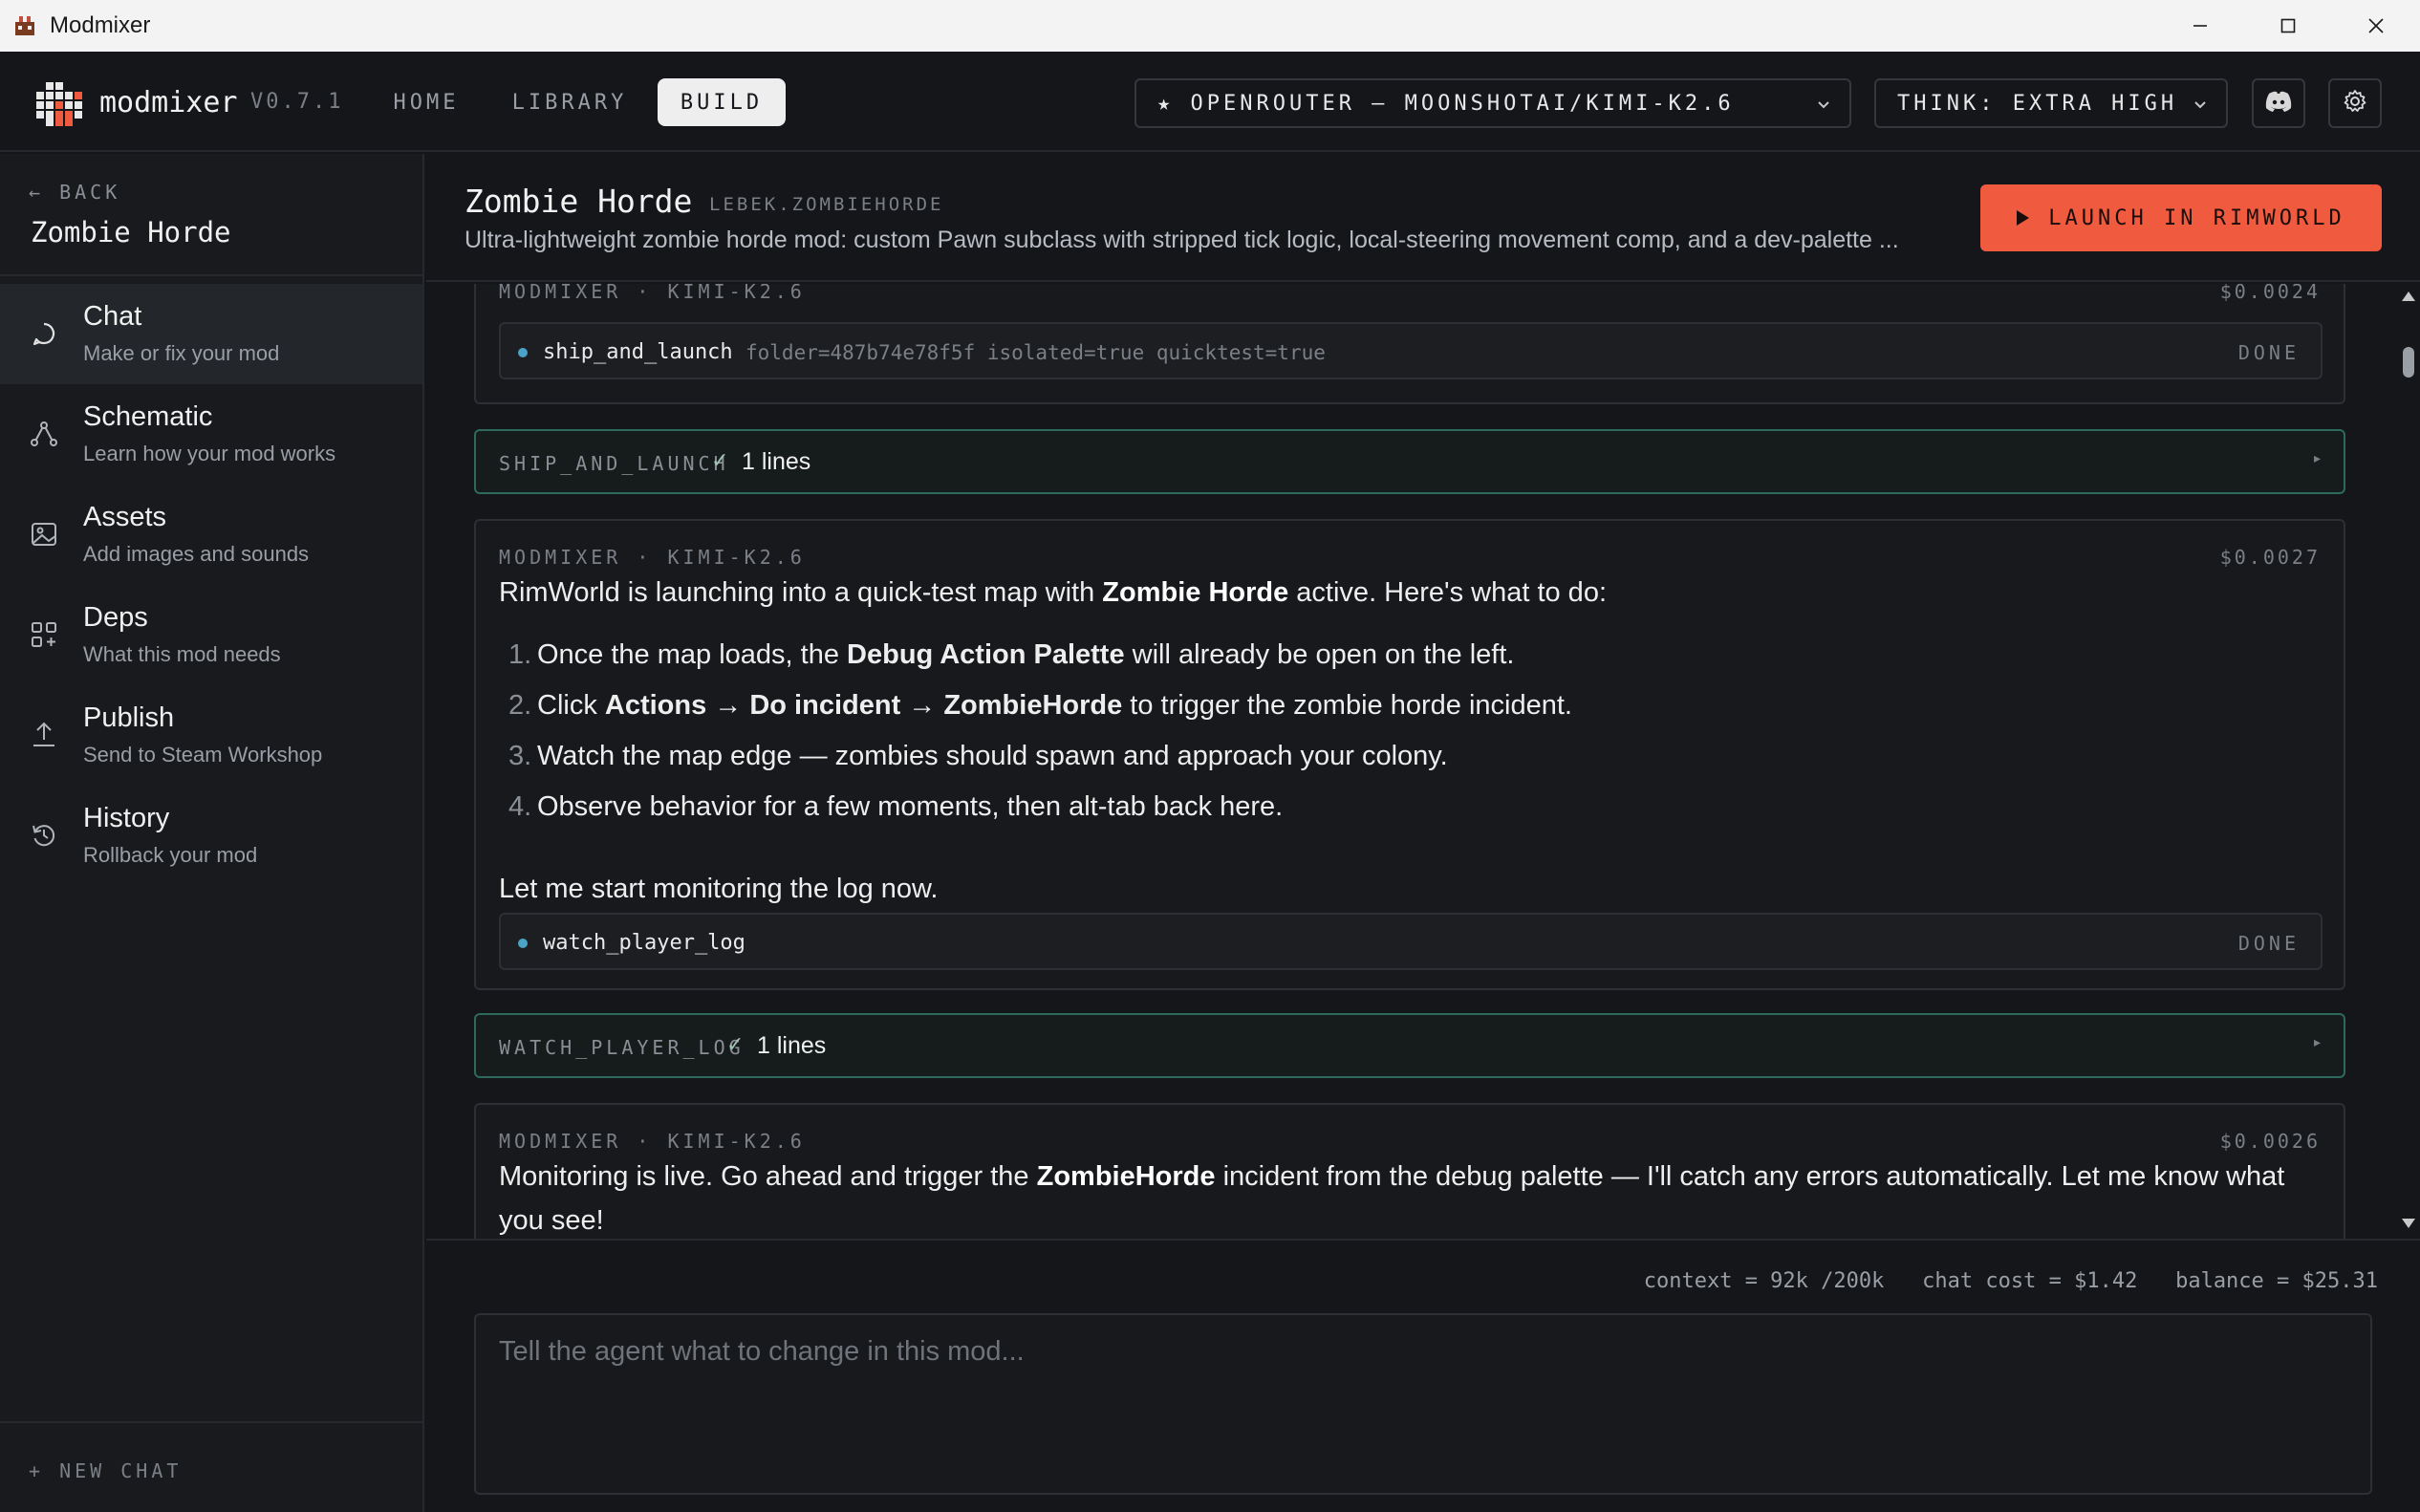  What do you see at coordinates (126, 818) in the screenshot?
I see `sidebar-item-label: History` at bounding box center [126, 818].